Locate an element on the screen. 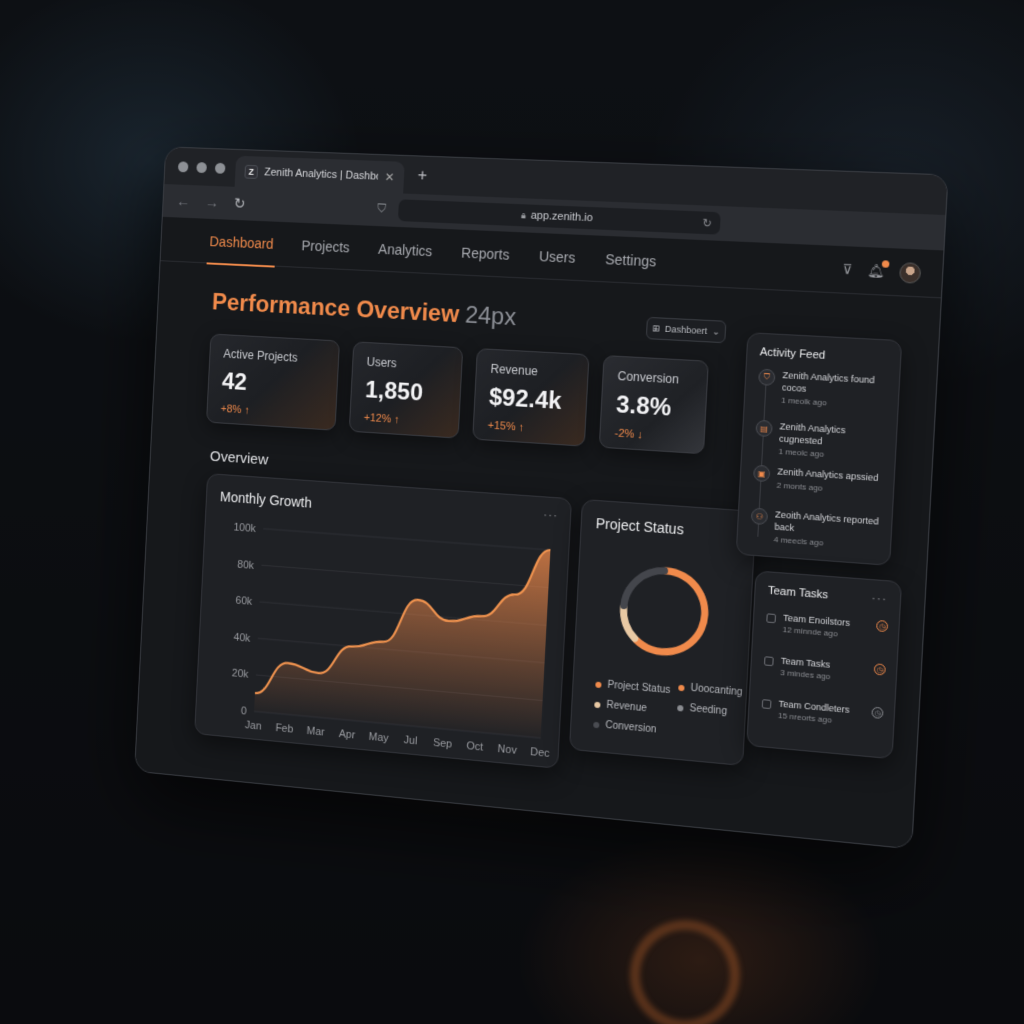 The image size is (1024, 1024). kpi-label: Users is located at coordinates (382, 362).